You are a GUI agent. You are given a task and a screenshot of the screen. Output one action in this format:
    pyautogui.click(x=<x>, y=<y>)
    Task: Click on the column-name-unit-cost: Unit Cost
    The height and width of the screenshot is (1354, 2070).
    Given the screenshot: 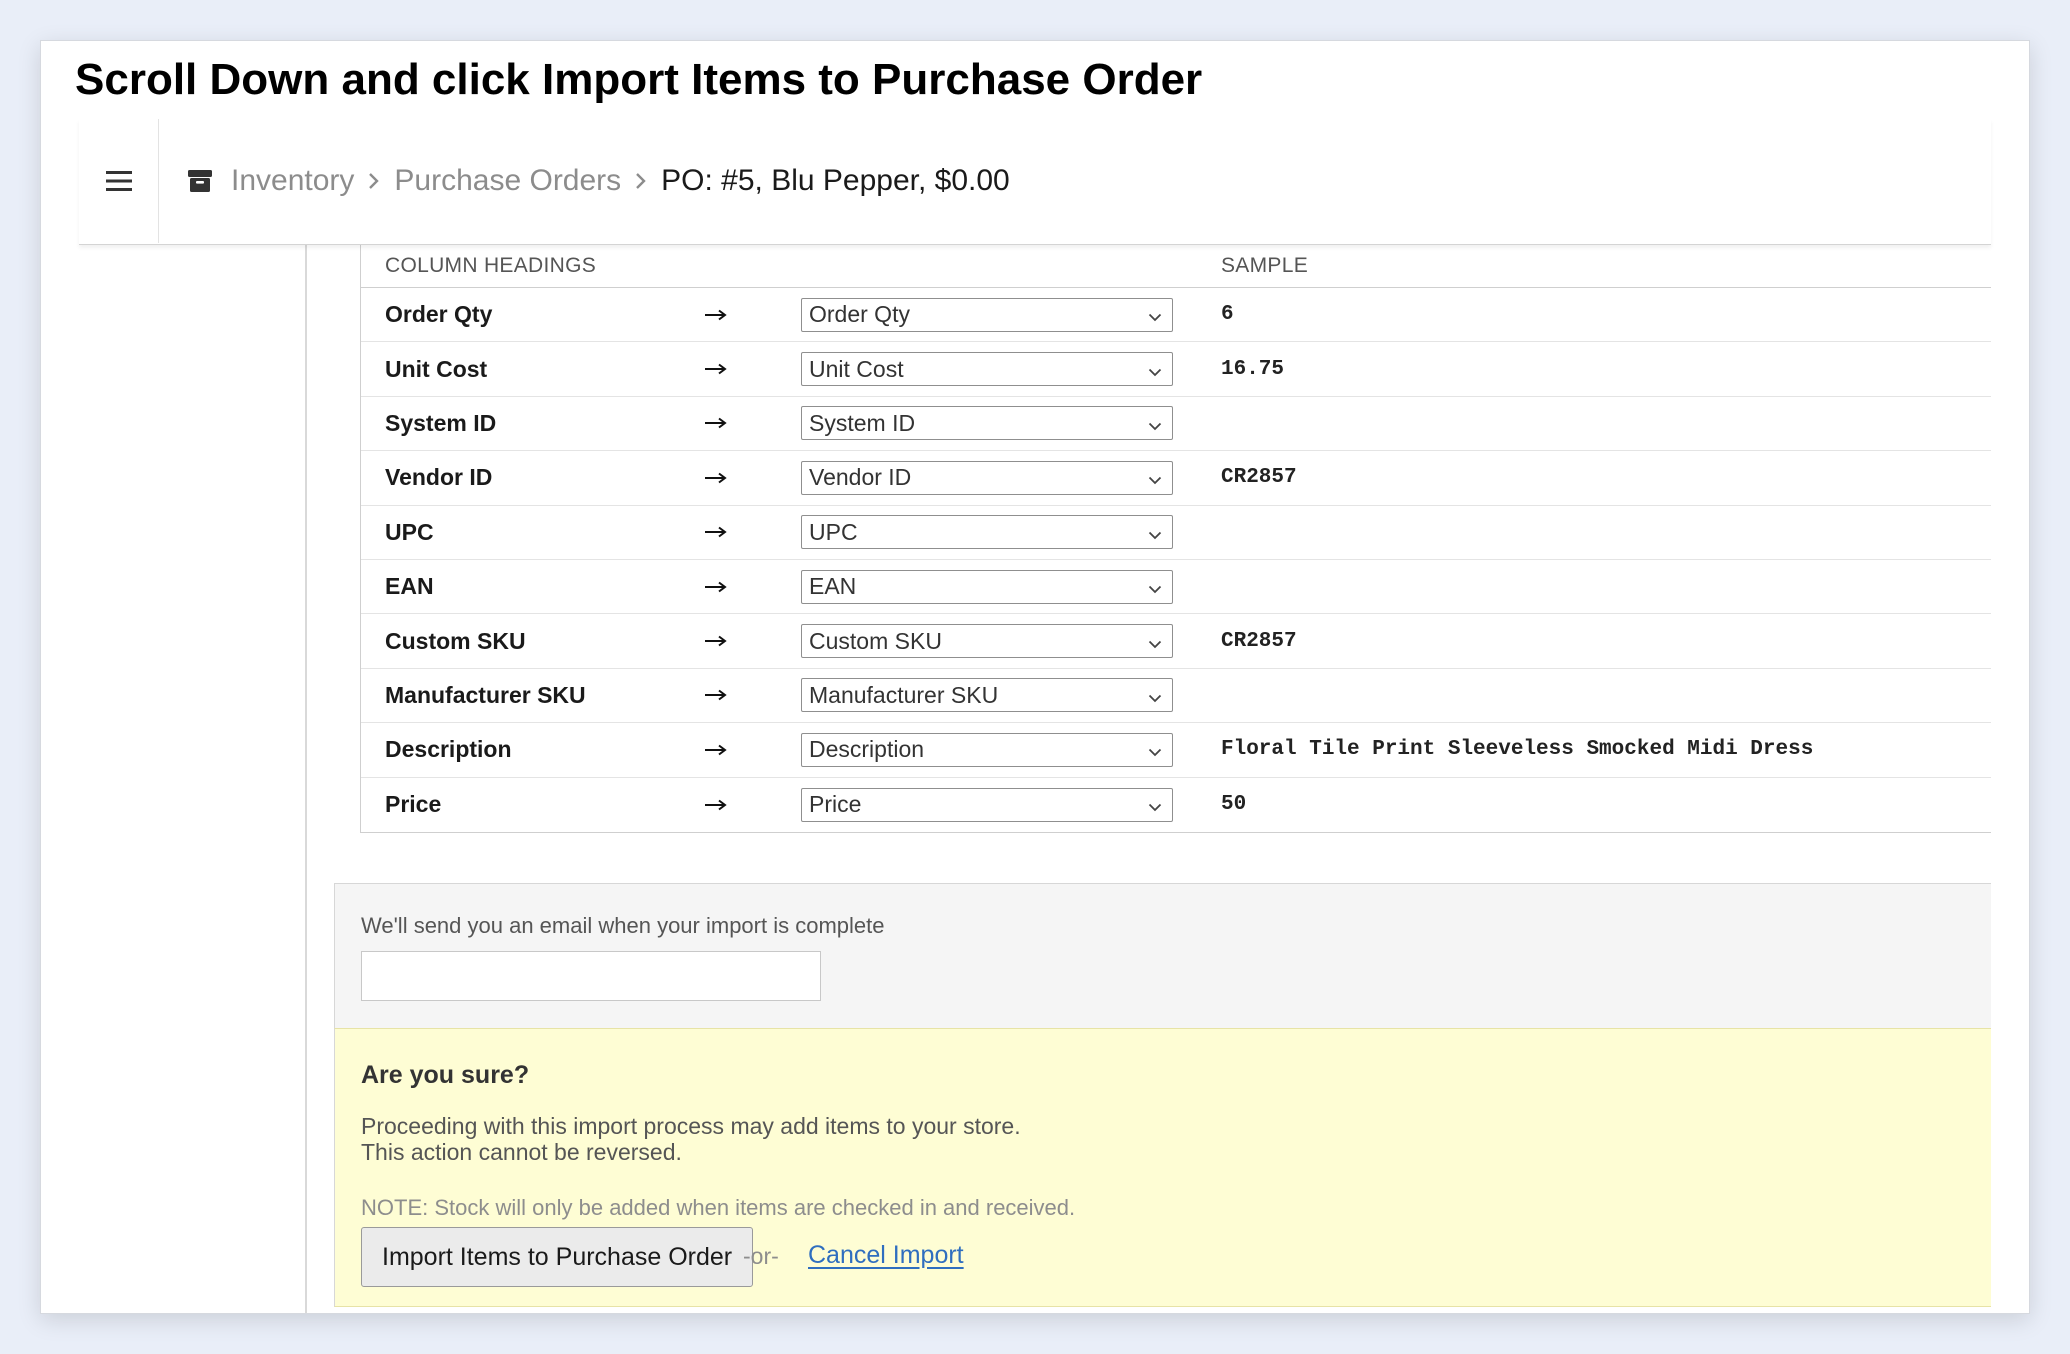 What is the action you would take?
    pyautogui.click(x=436, y=368)
    